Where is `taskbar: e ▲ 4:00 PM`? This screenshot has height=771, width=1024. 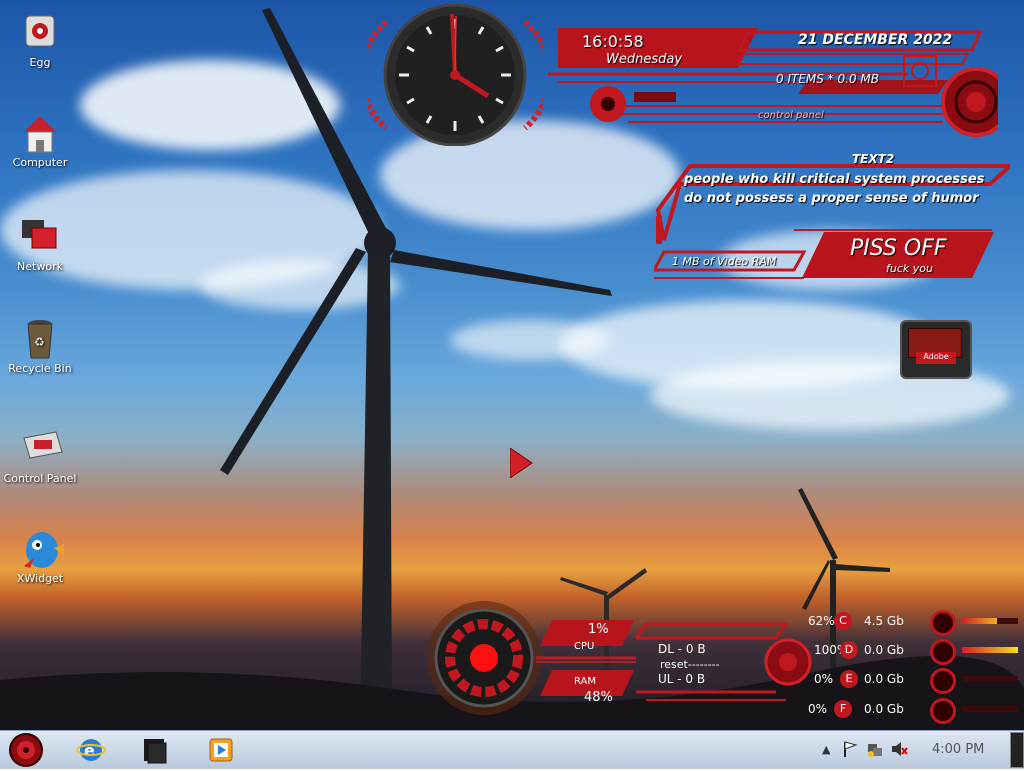 taskbar: e ▲ 4:00 PM is located at coordinates (512, 749).